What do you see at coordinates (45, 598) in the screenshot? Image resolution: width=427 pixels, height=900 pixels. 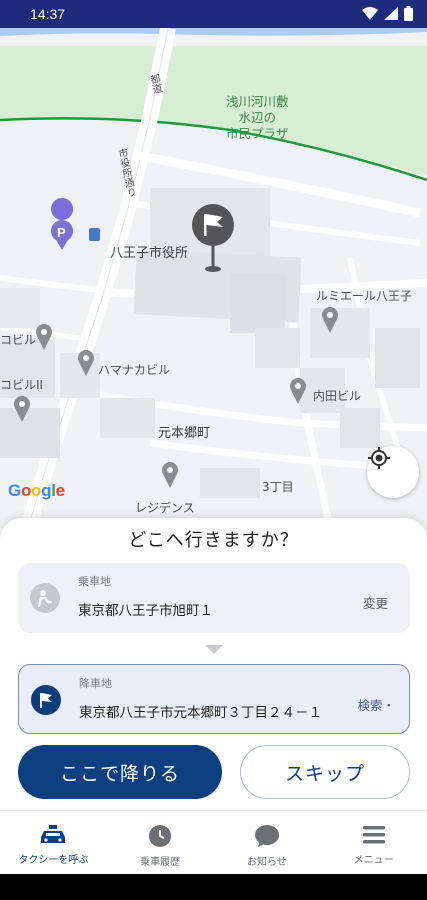 I see `pickup-person-icon` at bounding box center [45, 598].